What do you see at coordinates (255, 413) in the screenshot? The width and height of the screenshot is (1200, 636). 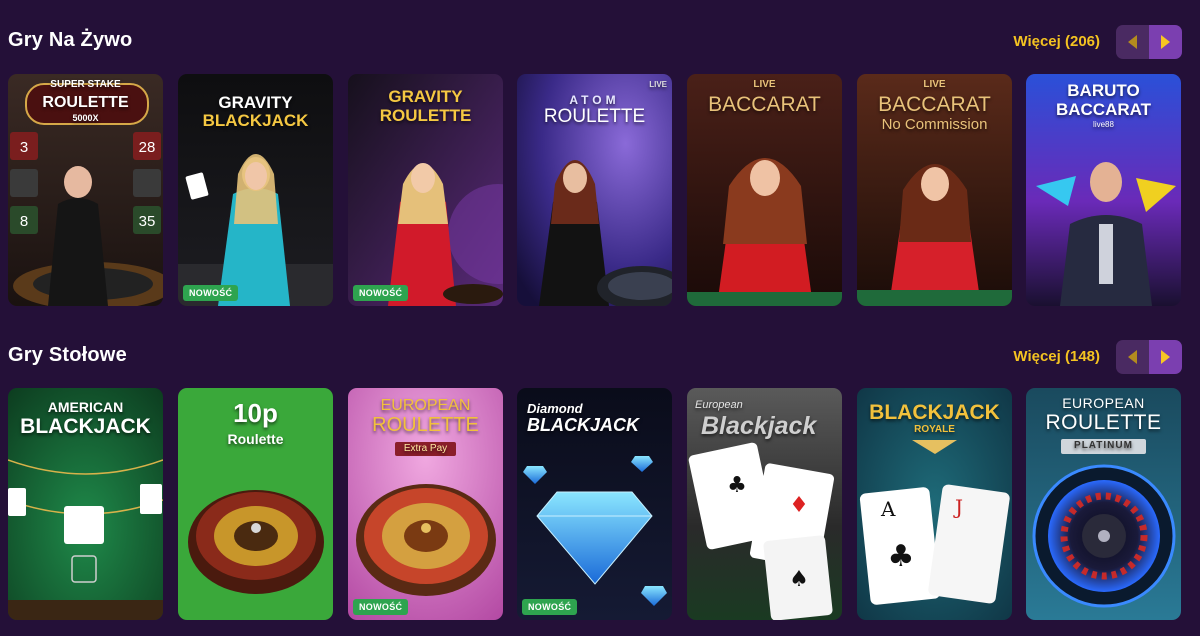 I see `game-title: 10p` at bounding box center [255, 413].